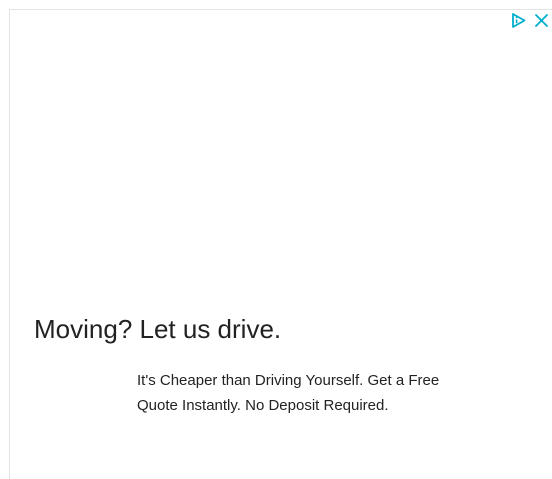 The height and width of the screenshot is (479, 552). Describe the element at coordinates (541, 20) in the screenshot. I see `close-icon` at that location.